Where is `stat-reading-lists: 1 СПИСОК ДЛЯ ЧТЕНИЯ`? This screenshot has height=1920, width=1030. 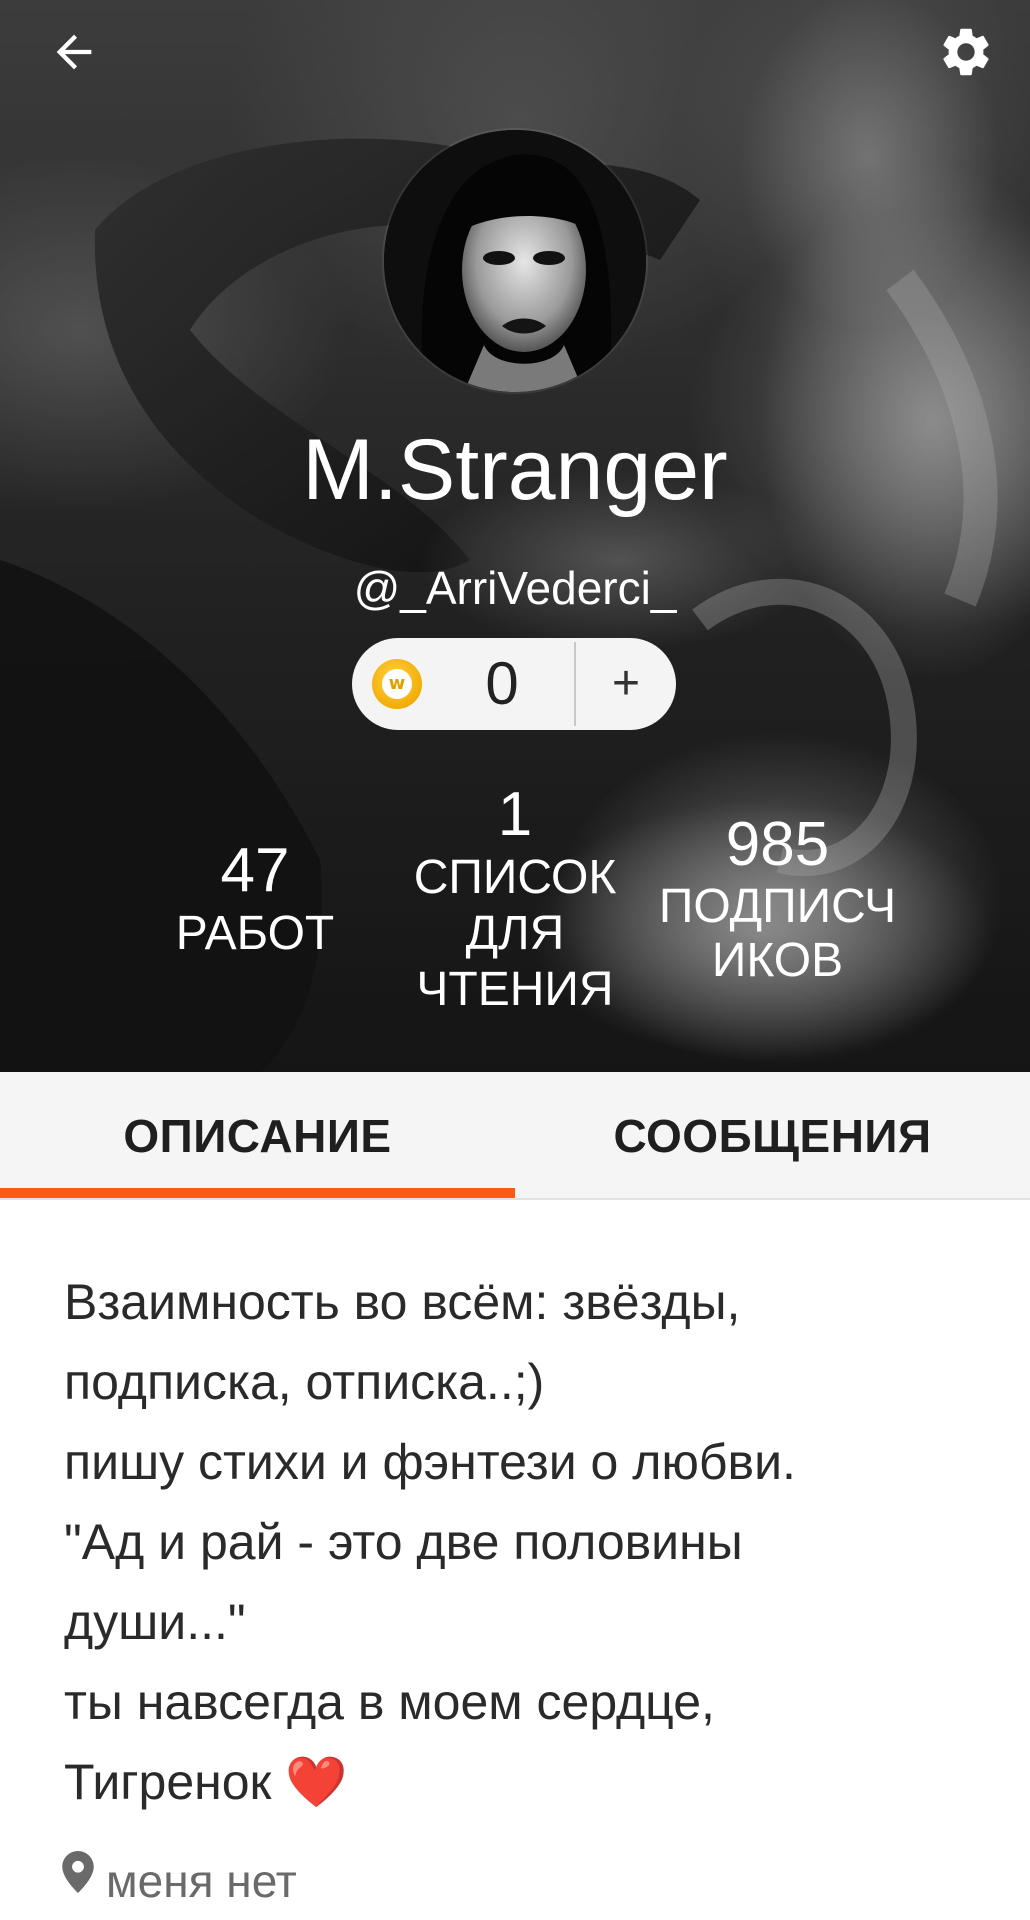 stat-reading-lists: 1 СПИСОК ДЛЯ ЧТЕНИЯ is located at coordinates (515, 899).